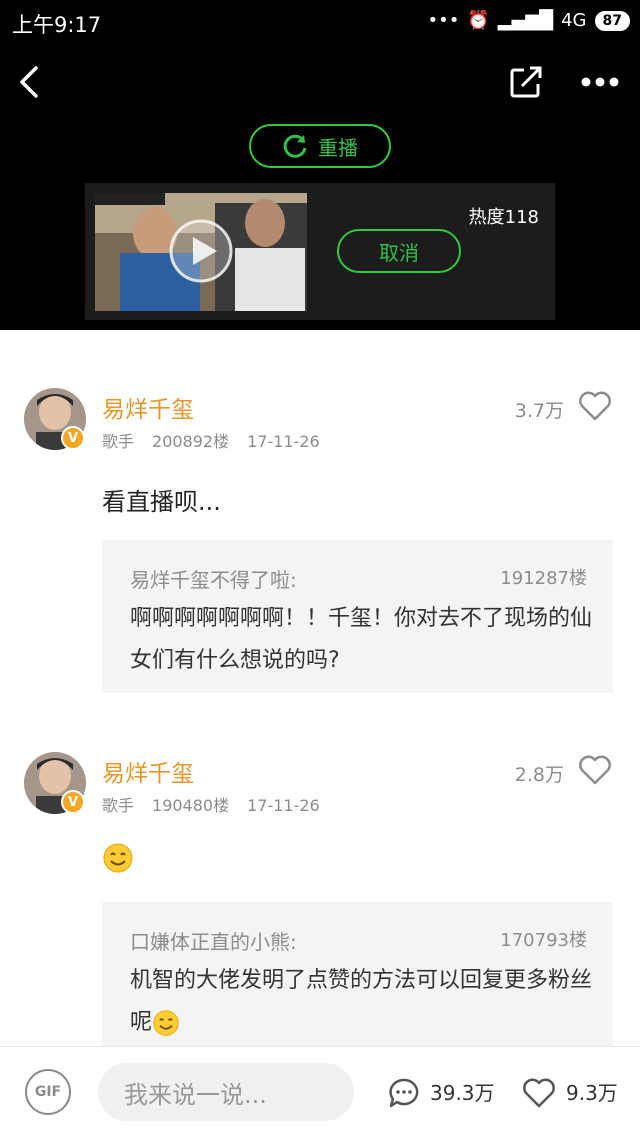  I want to click on replay-button: 重播, so click(320, 146).